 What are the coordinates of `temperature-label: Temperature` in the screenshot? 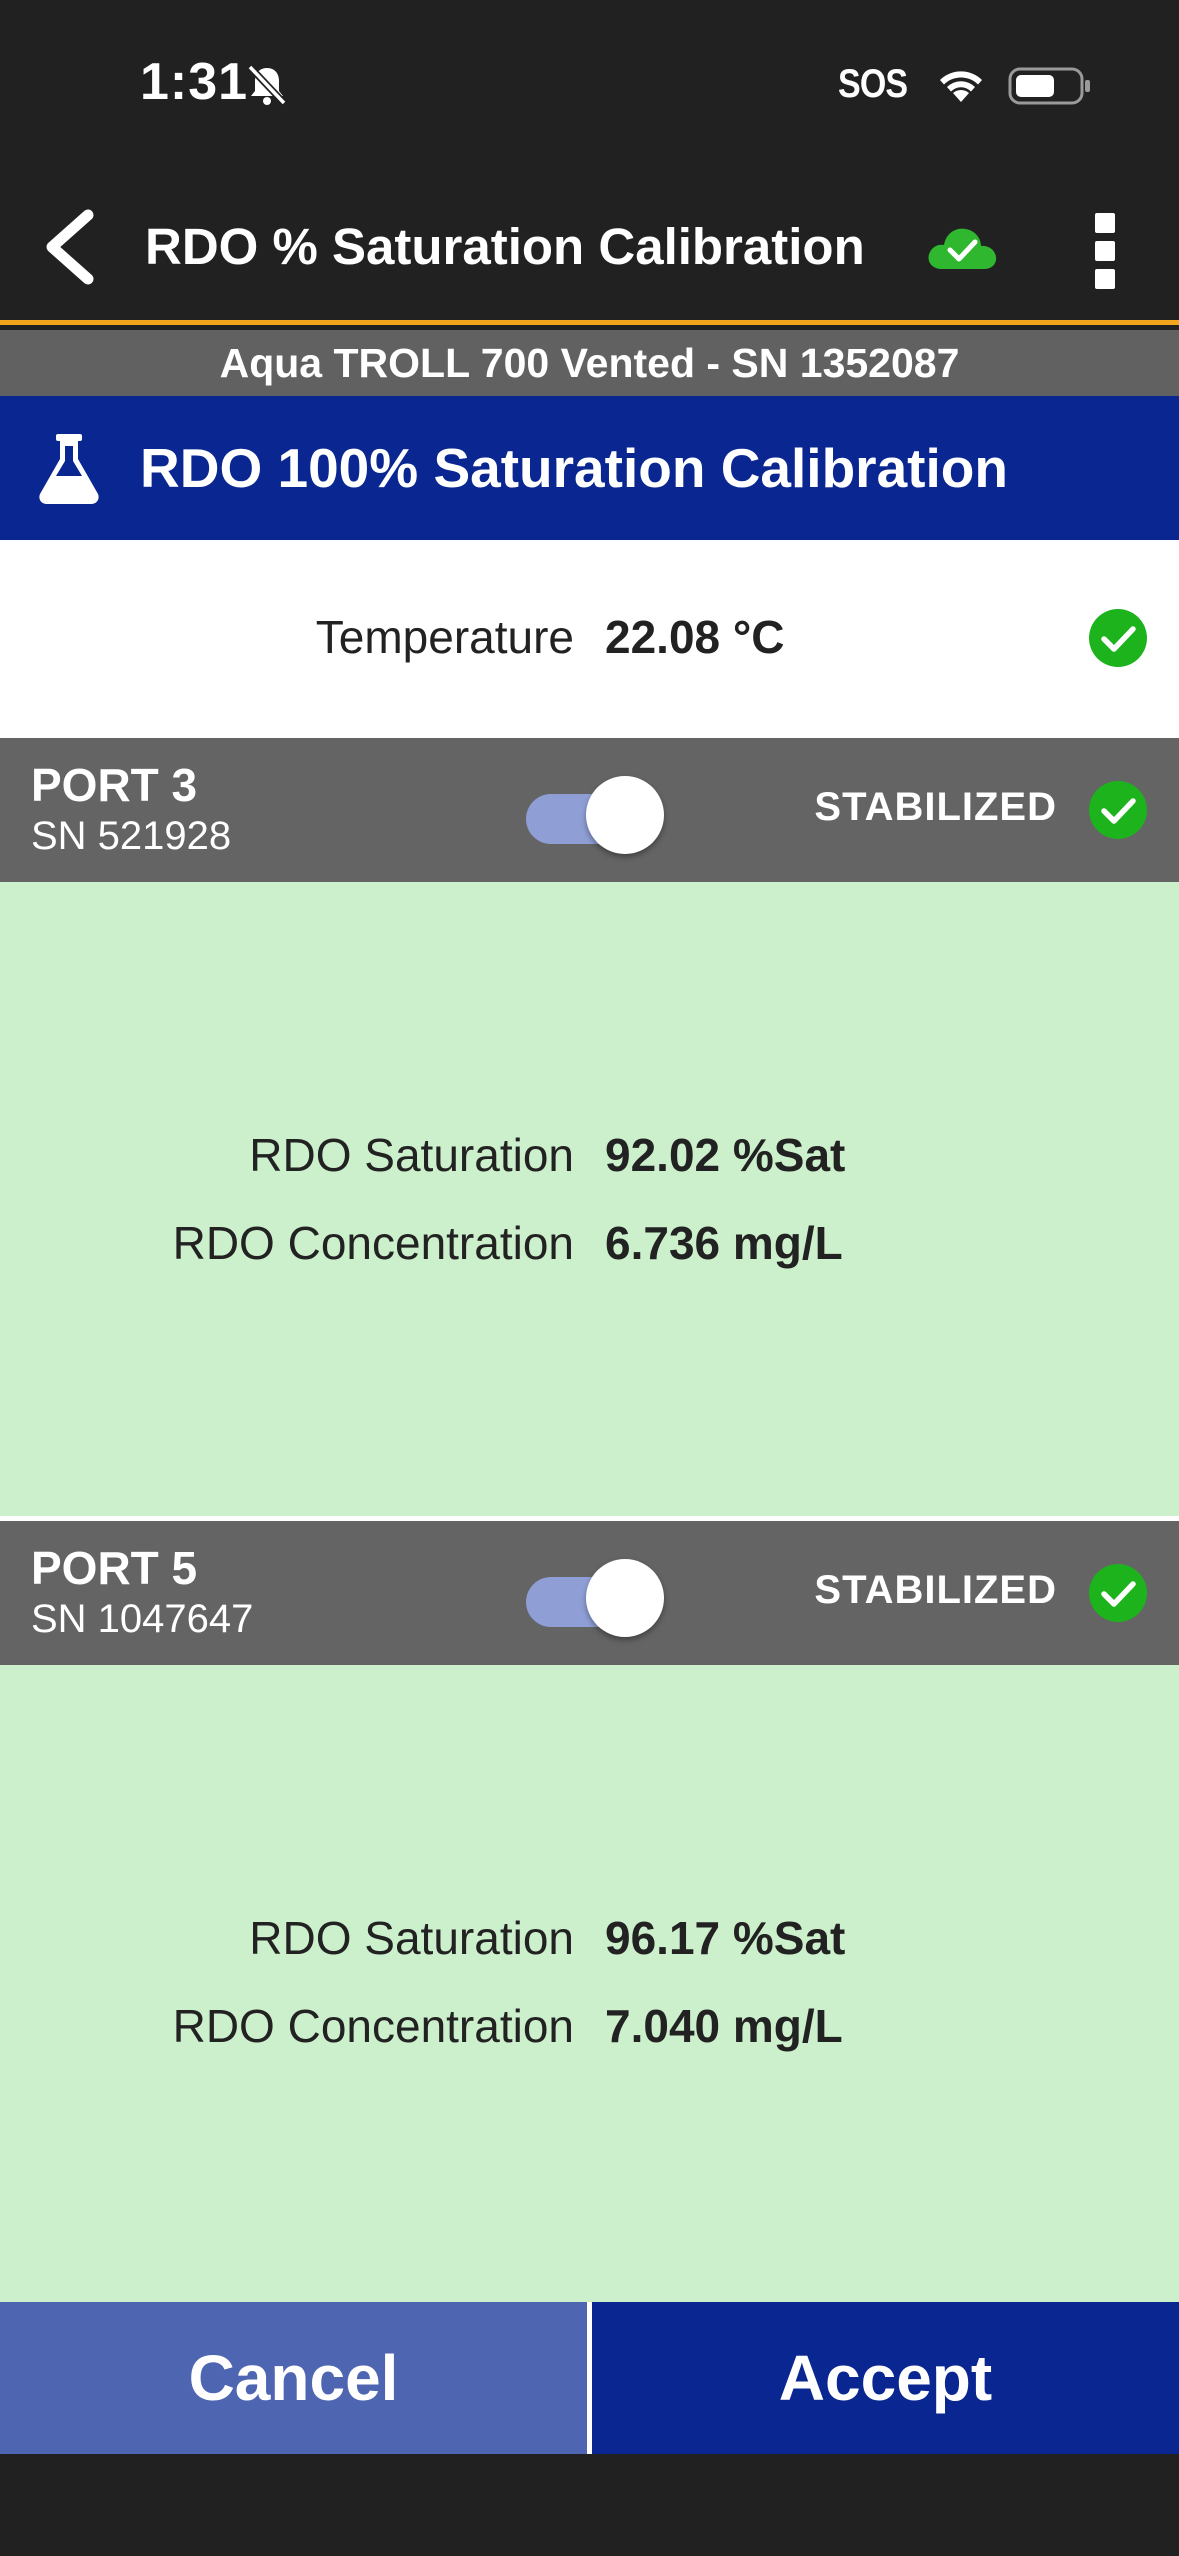 It's located at (444, 637).